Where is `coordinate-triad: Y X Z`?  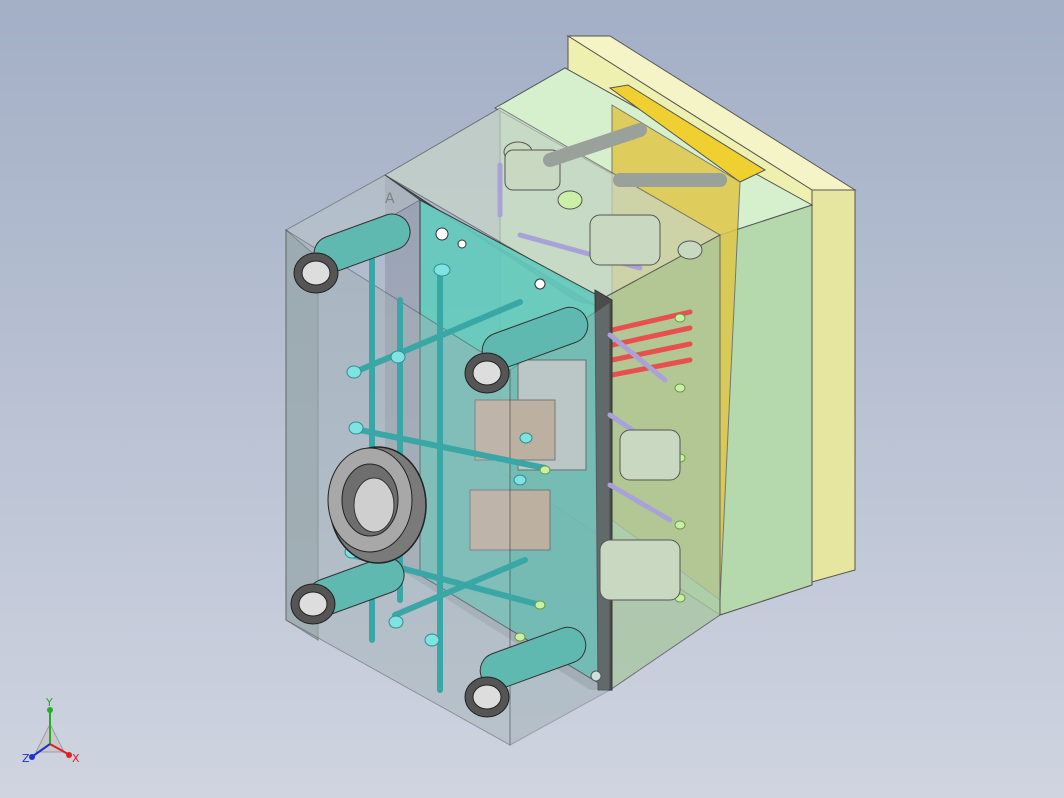 coordinate-triad: Y X Z is located at coordinates (51, 730).